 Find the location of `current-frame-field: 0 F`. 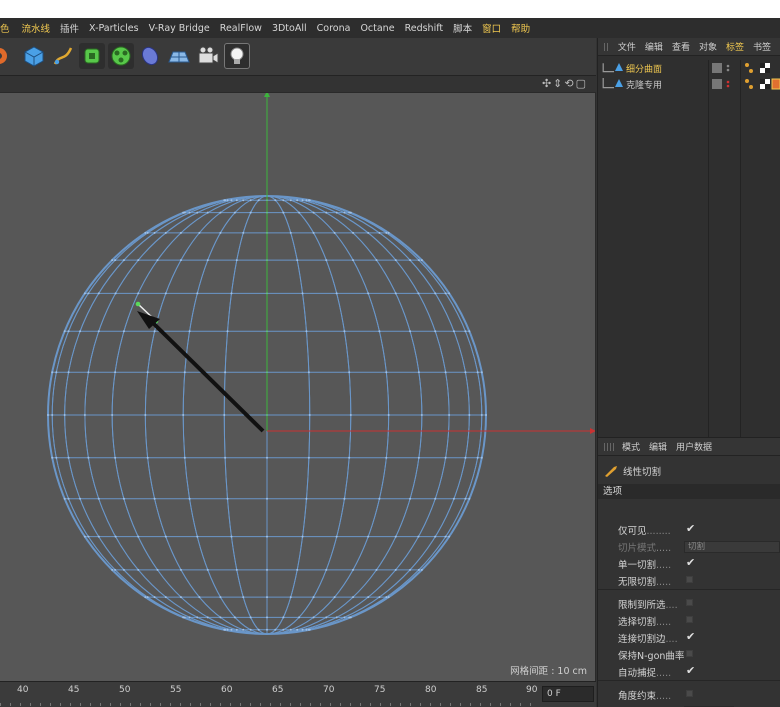

current-frame-field: 0 F is located at coordinates (568, 694).